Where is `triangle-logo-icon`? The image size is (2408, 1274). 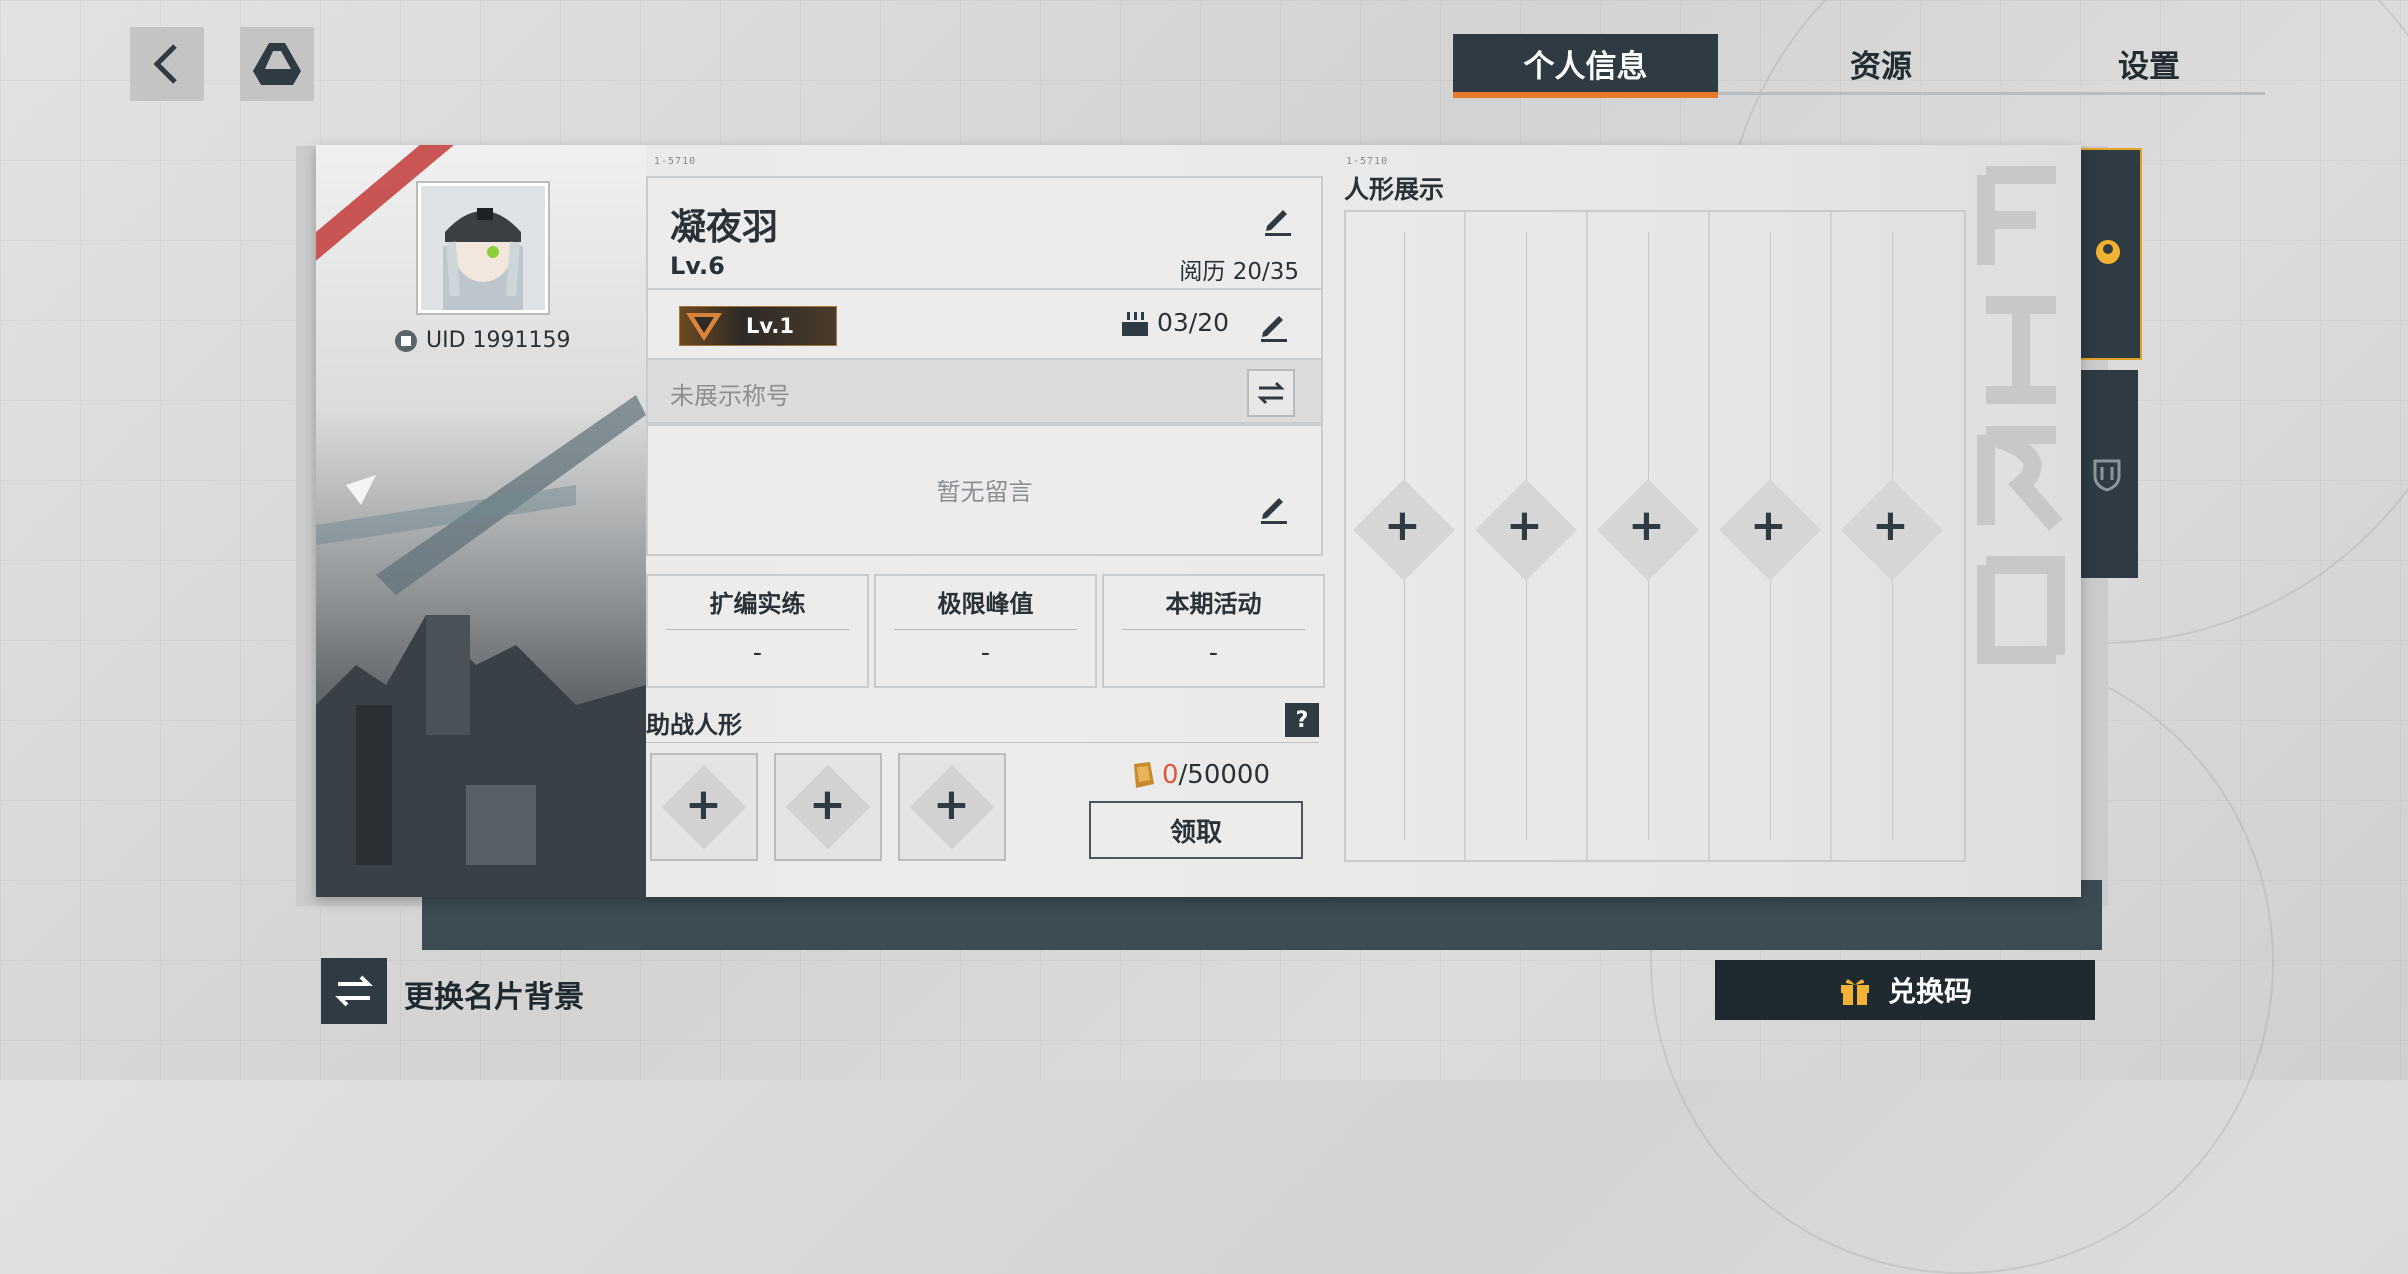 triangle-logo-icon is located at coordinates (277, 64).